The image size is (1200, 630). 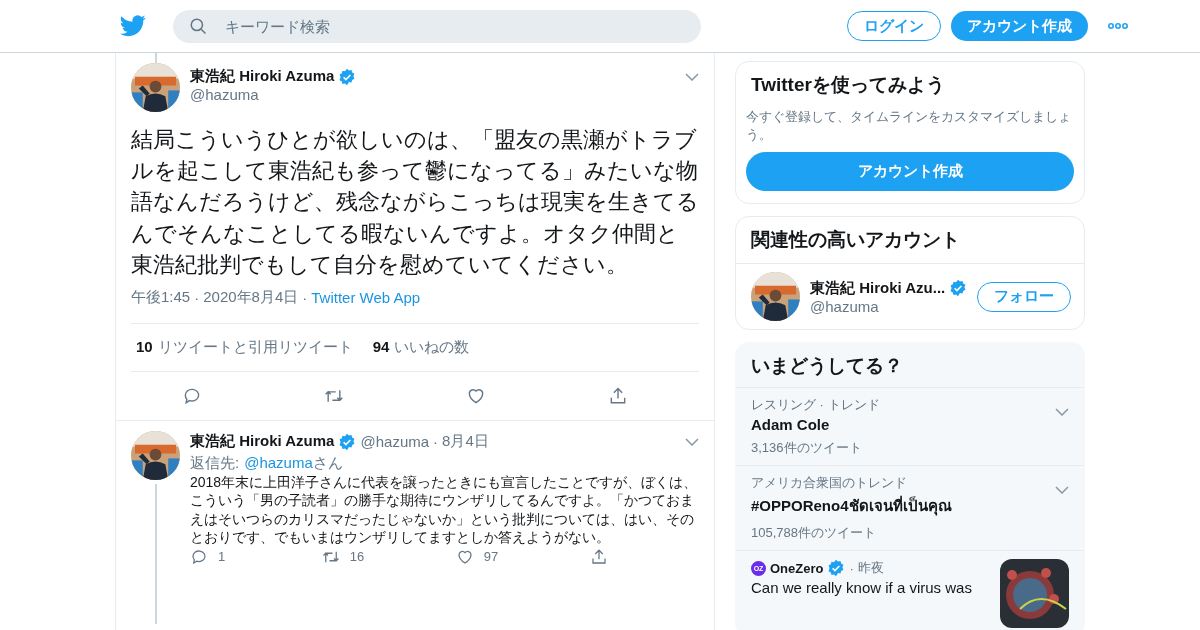 What do you see at coordinates (870, 568) in the screenshot?
I see `news-time: 昨夜` at bounding box center [870, 568].